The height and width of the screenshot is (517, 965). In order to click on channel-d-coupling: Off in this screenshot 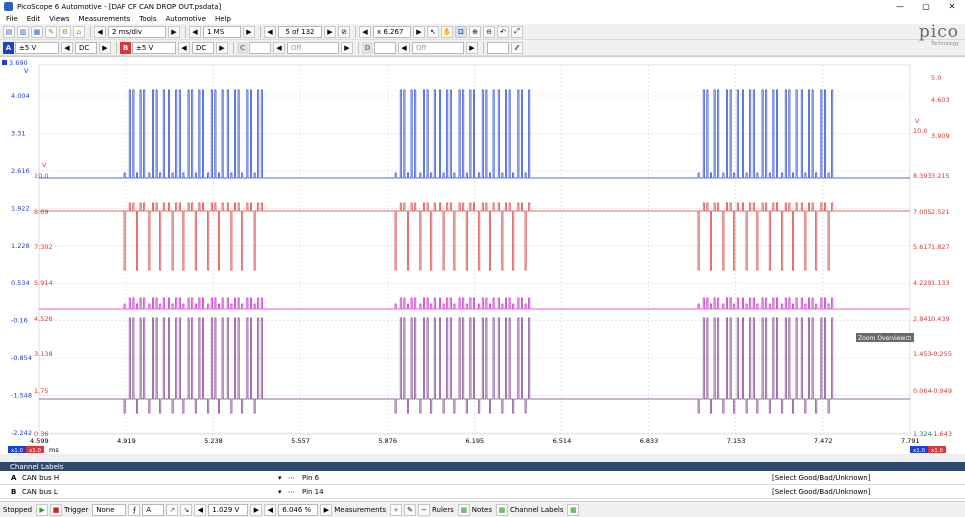, I will do `click(438, 47)`.